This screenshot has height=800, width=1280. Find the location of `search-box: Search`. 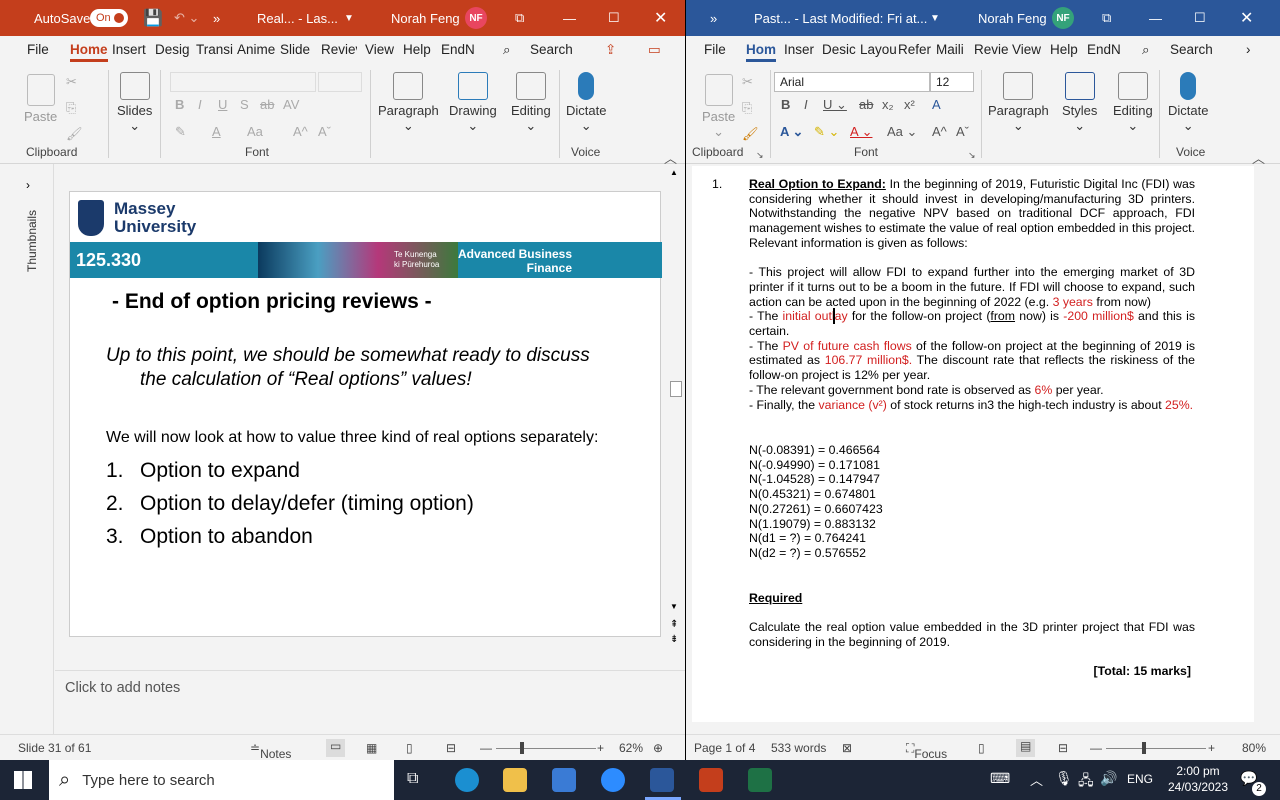

search-box: Search is located at coordinates (1191, 49).